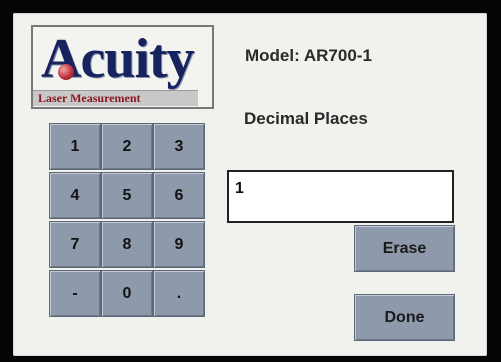 The width and height of the screenshot is (501, 362). What do you see at coordinates (404, 248) in the screenshot?
I see `erase-button: Erase` at bounding box center [404, 248].